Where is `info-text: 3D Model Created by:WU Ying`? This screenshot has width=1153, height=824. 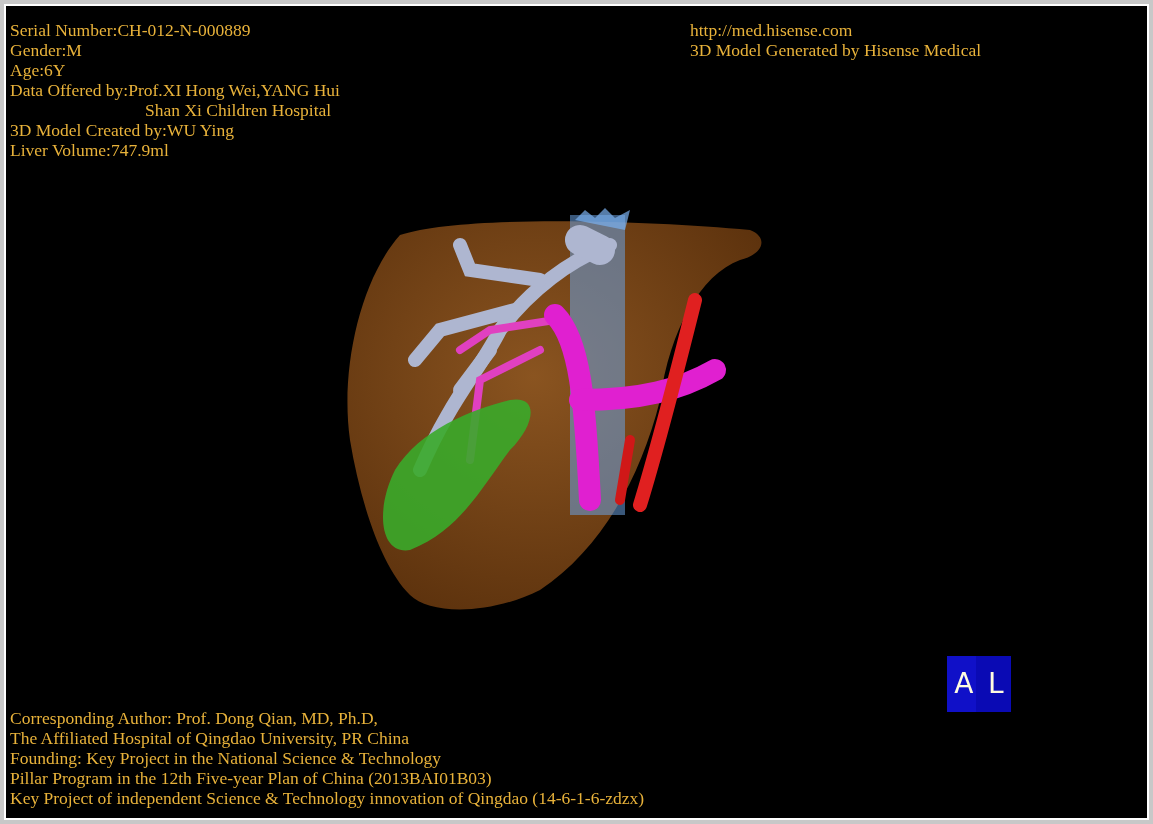
info-text: 3D Model Created by:WU Ying is located at coordinates (122, 130).